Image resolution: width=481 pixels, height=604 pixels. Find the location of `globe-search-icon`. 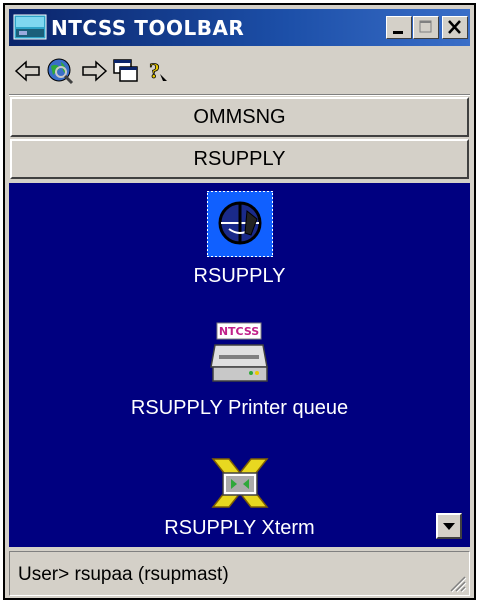

globe-search-icon is located at coordinates (60, 71).